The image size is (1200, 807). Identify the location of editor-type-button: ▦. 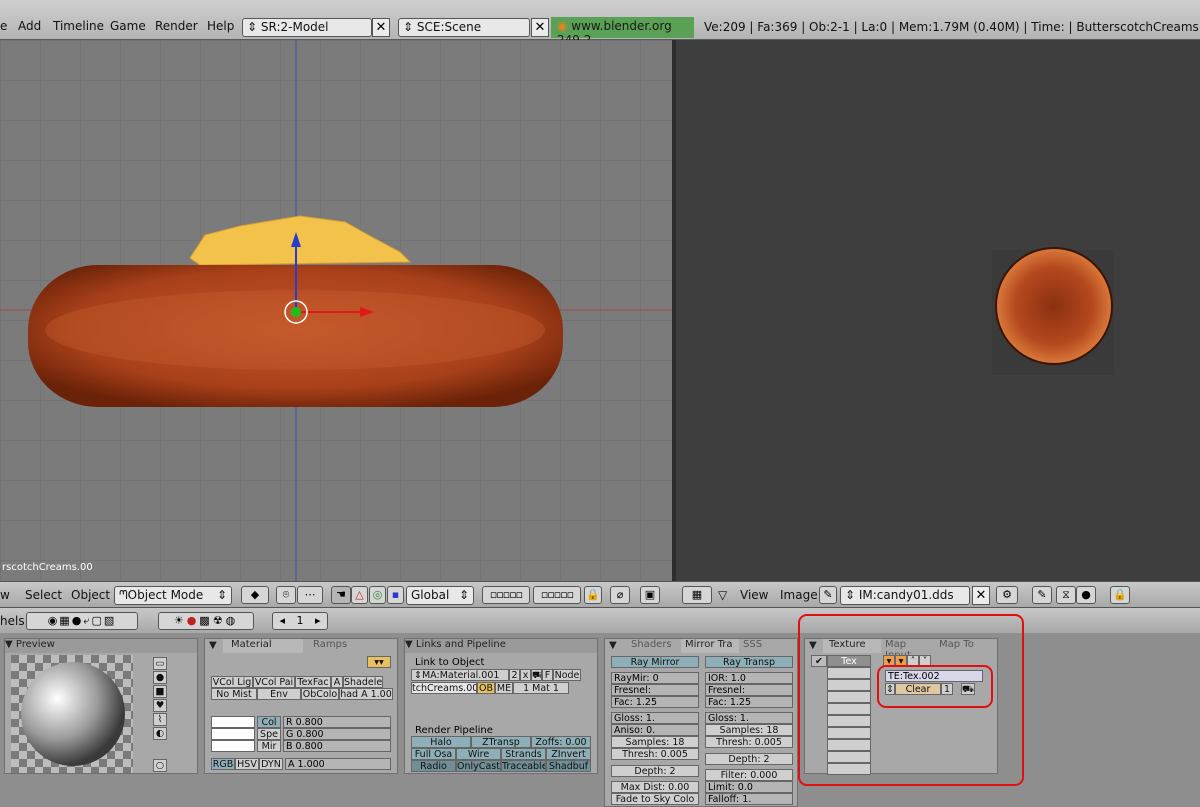
(697, 595).